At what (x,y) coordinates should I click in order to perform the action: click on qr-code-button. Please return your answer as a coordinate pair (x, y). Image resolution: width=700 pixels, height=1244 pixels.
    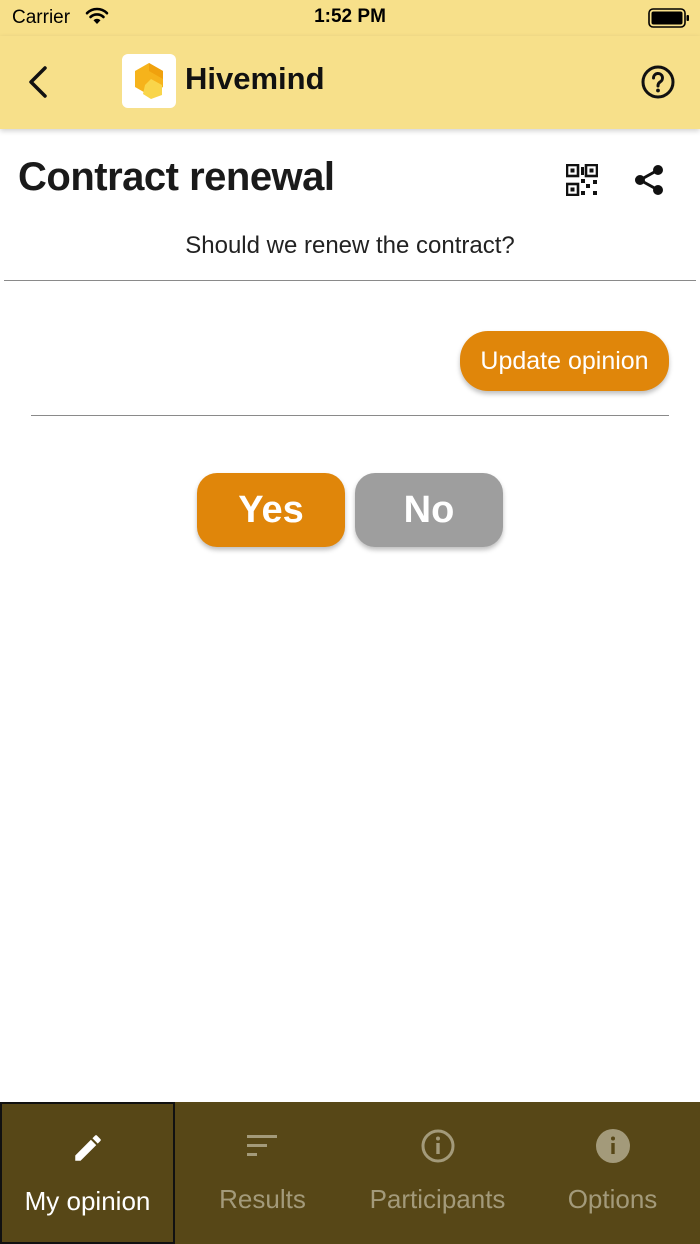
    Looking at the image, I should click on (582, 180).